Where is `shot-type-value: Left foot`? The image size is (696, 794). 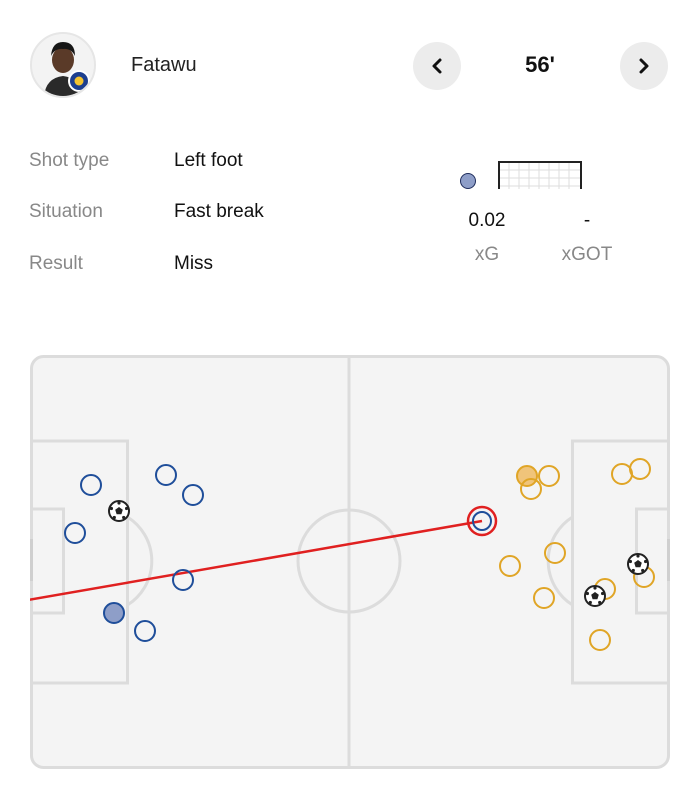 shot-type-value: Left foot is located at coordinates (208, 160).